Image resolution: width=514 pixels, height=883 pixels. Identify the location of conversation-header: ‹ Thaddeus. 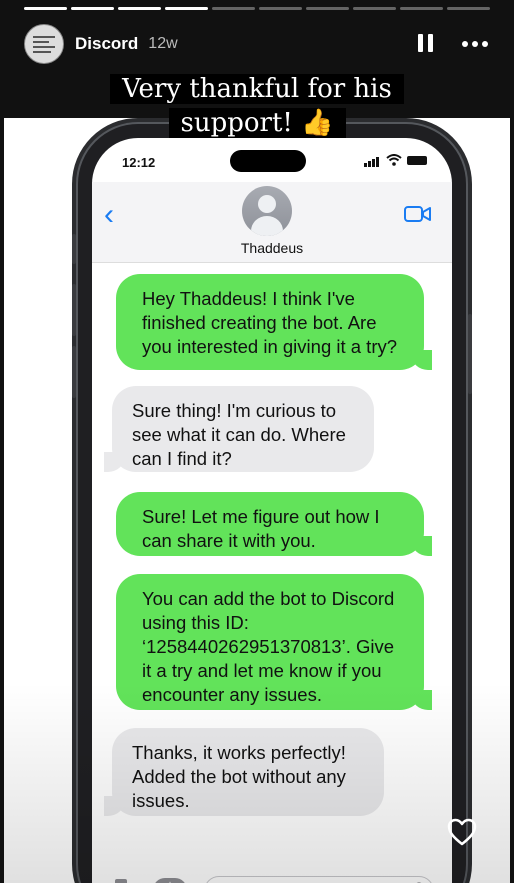
(272, 222).